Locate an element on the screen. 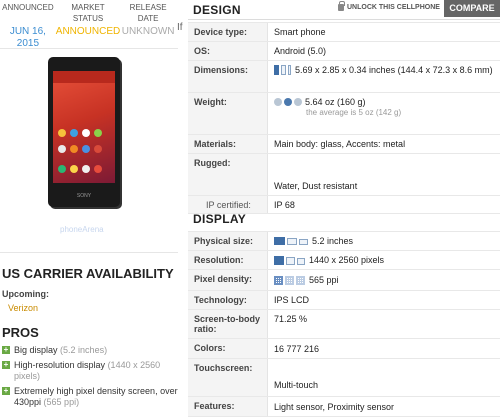  table-row: Touchscreen: Multi-touch is located at coordinates (344, 378).